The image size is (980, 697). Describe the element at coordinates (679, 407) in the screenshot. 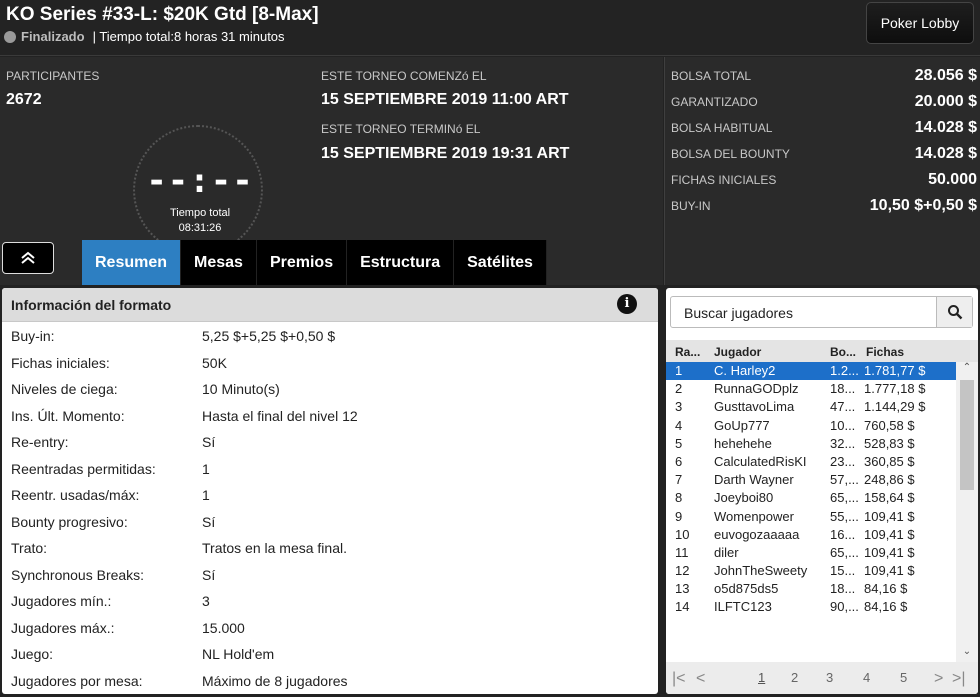

I see `player-rank: 3` at that location.